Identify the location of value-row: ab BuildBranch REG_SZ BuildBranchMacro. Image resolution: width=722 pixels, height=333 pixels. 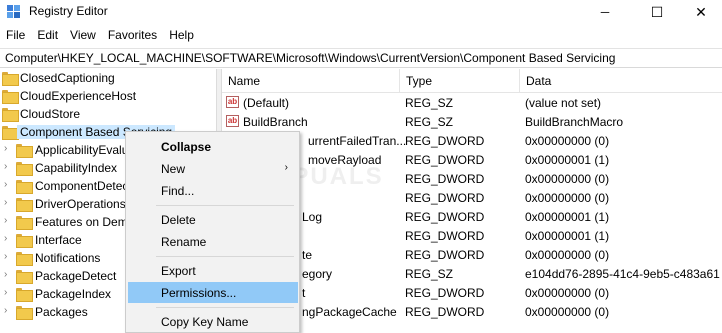
(472, 121).